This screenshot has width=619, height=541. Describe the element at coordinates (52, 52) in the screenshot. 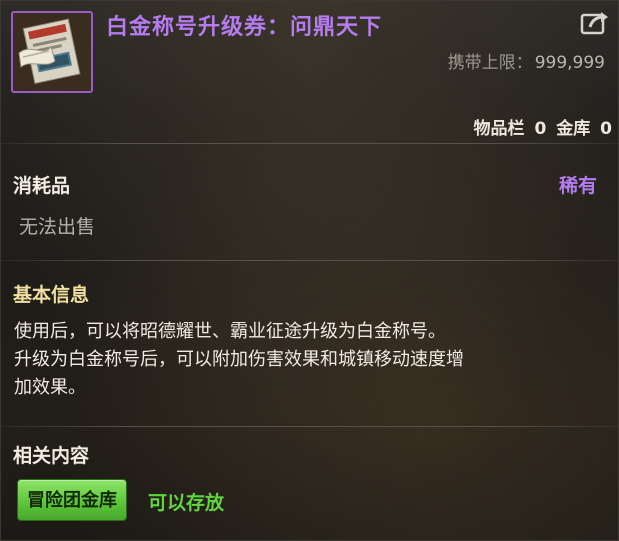

I see `title-upgrade-ticket-icon` at that location.